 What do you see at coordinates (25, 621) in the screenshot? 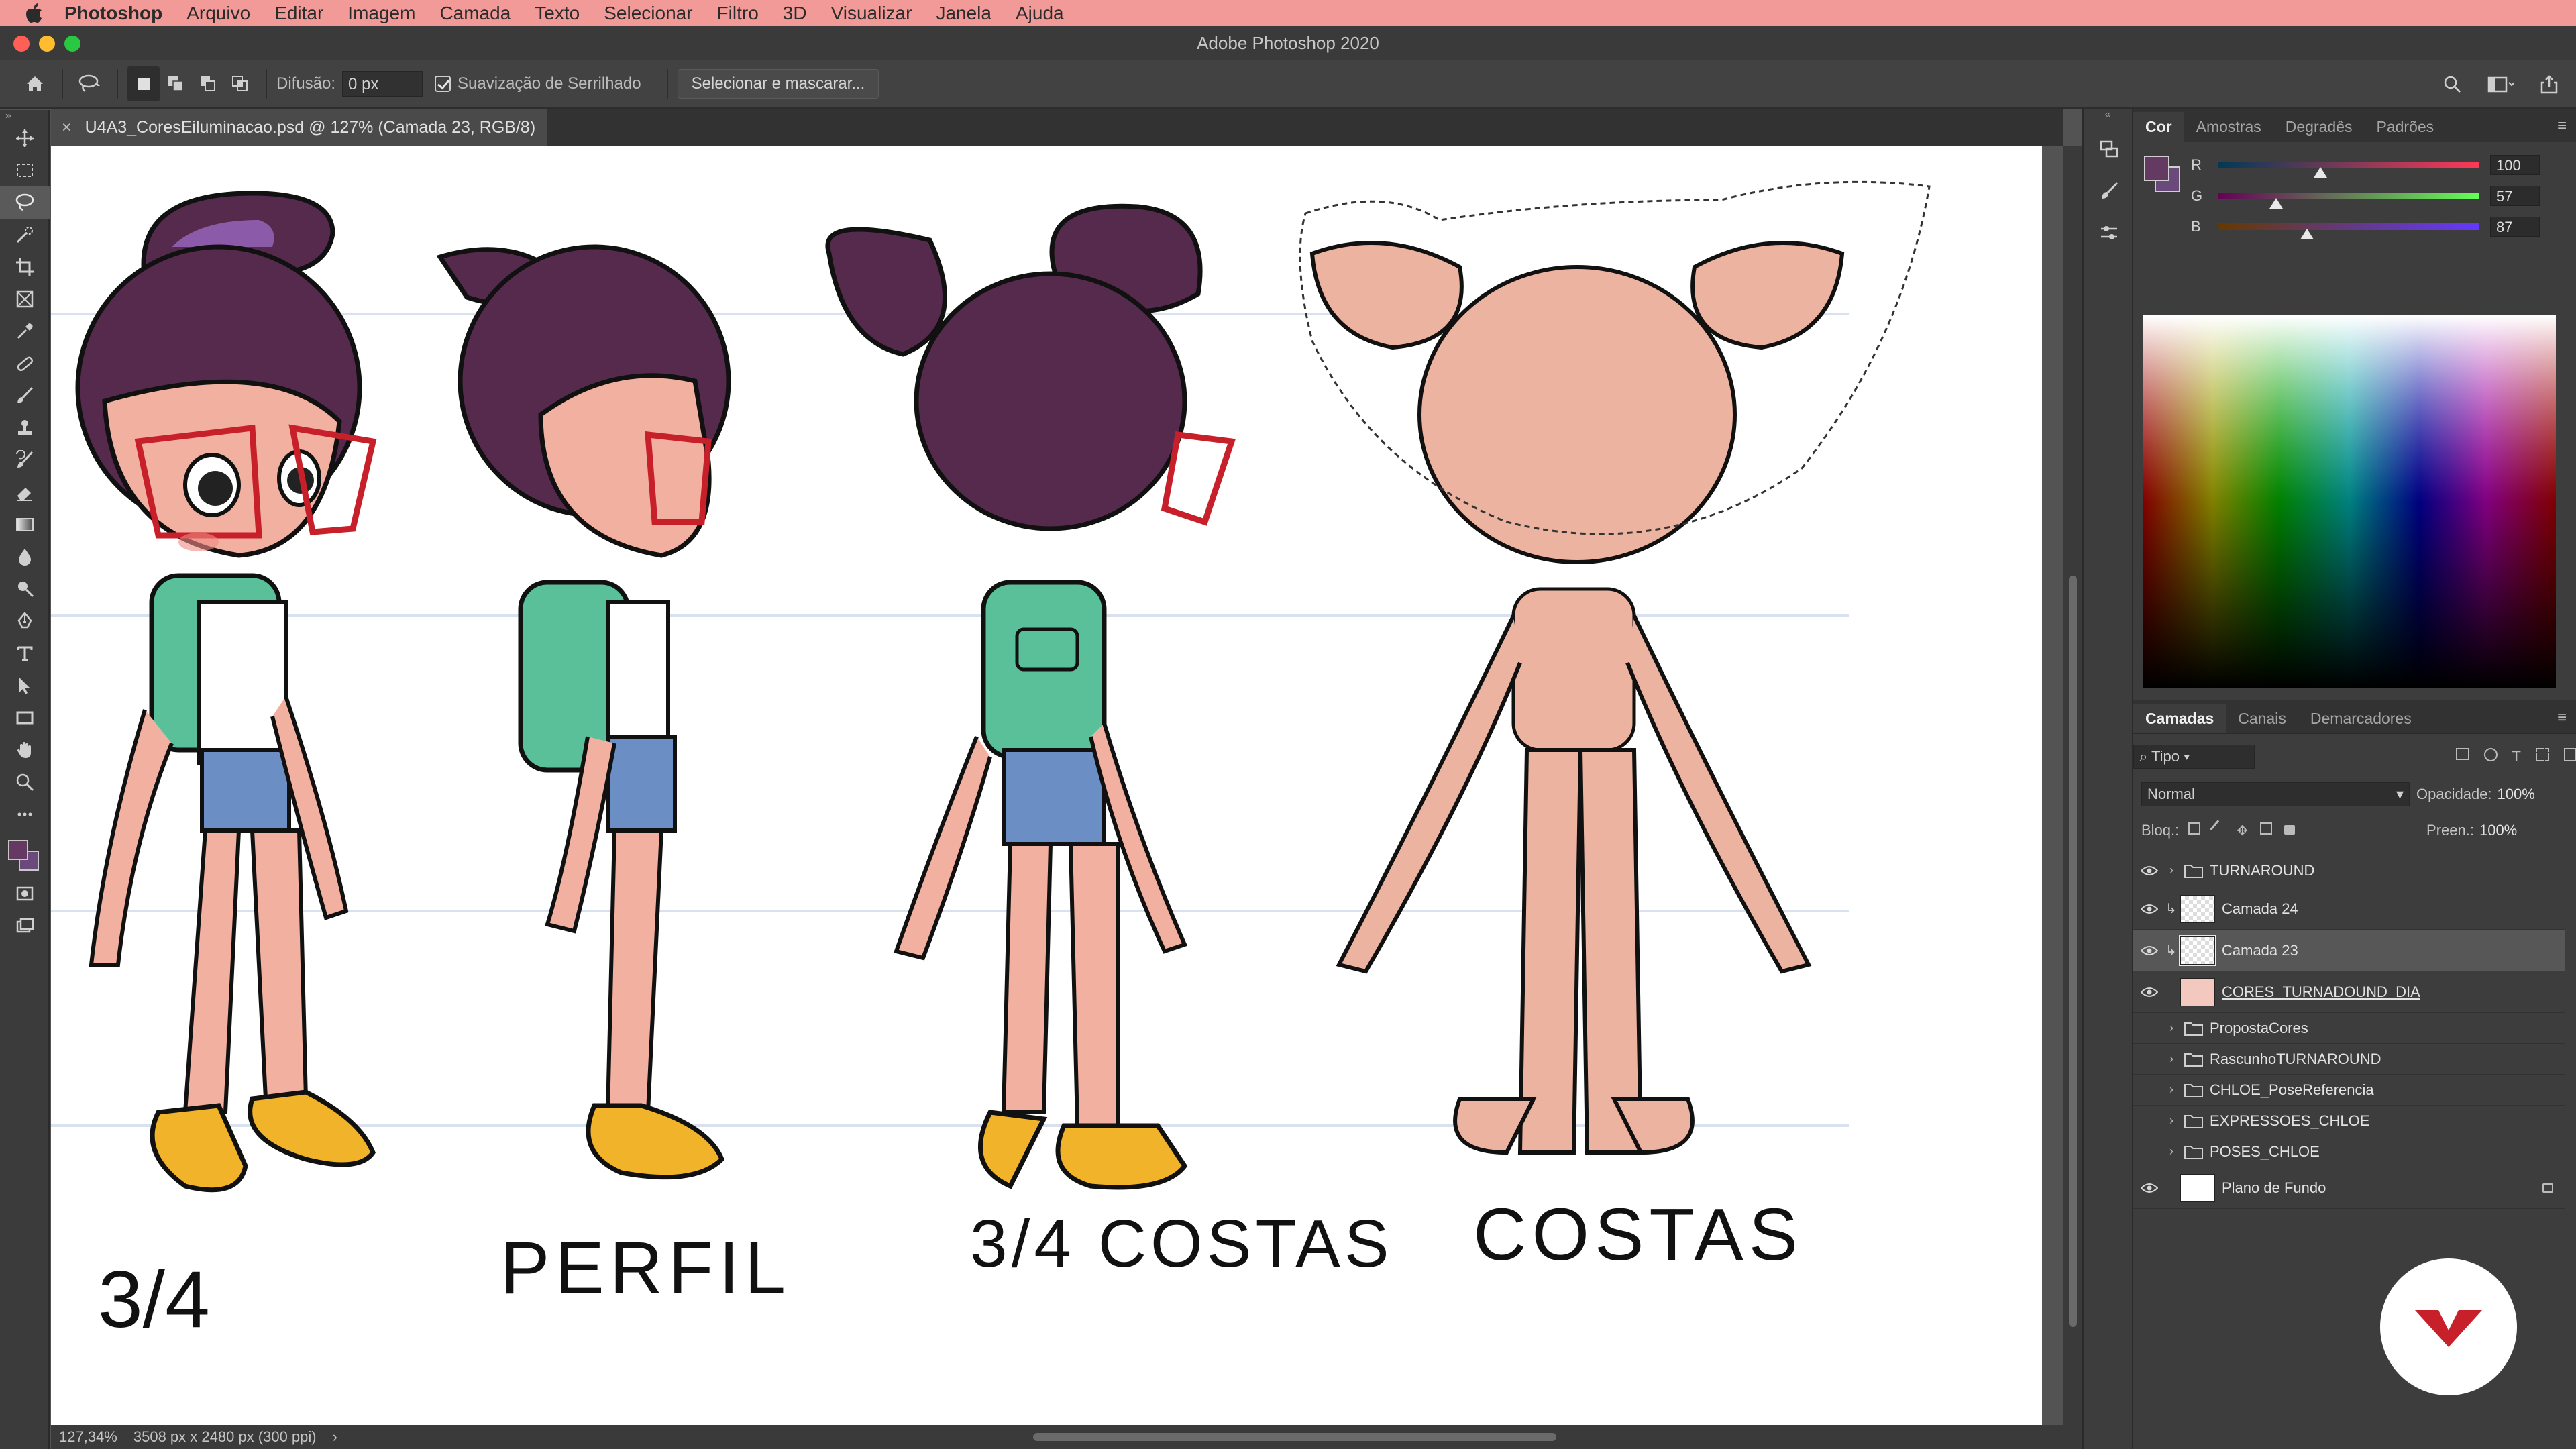
I see `pen-tool-icon` at bounding box center [25, 621].